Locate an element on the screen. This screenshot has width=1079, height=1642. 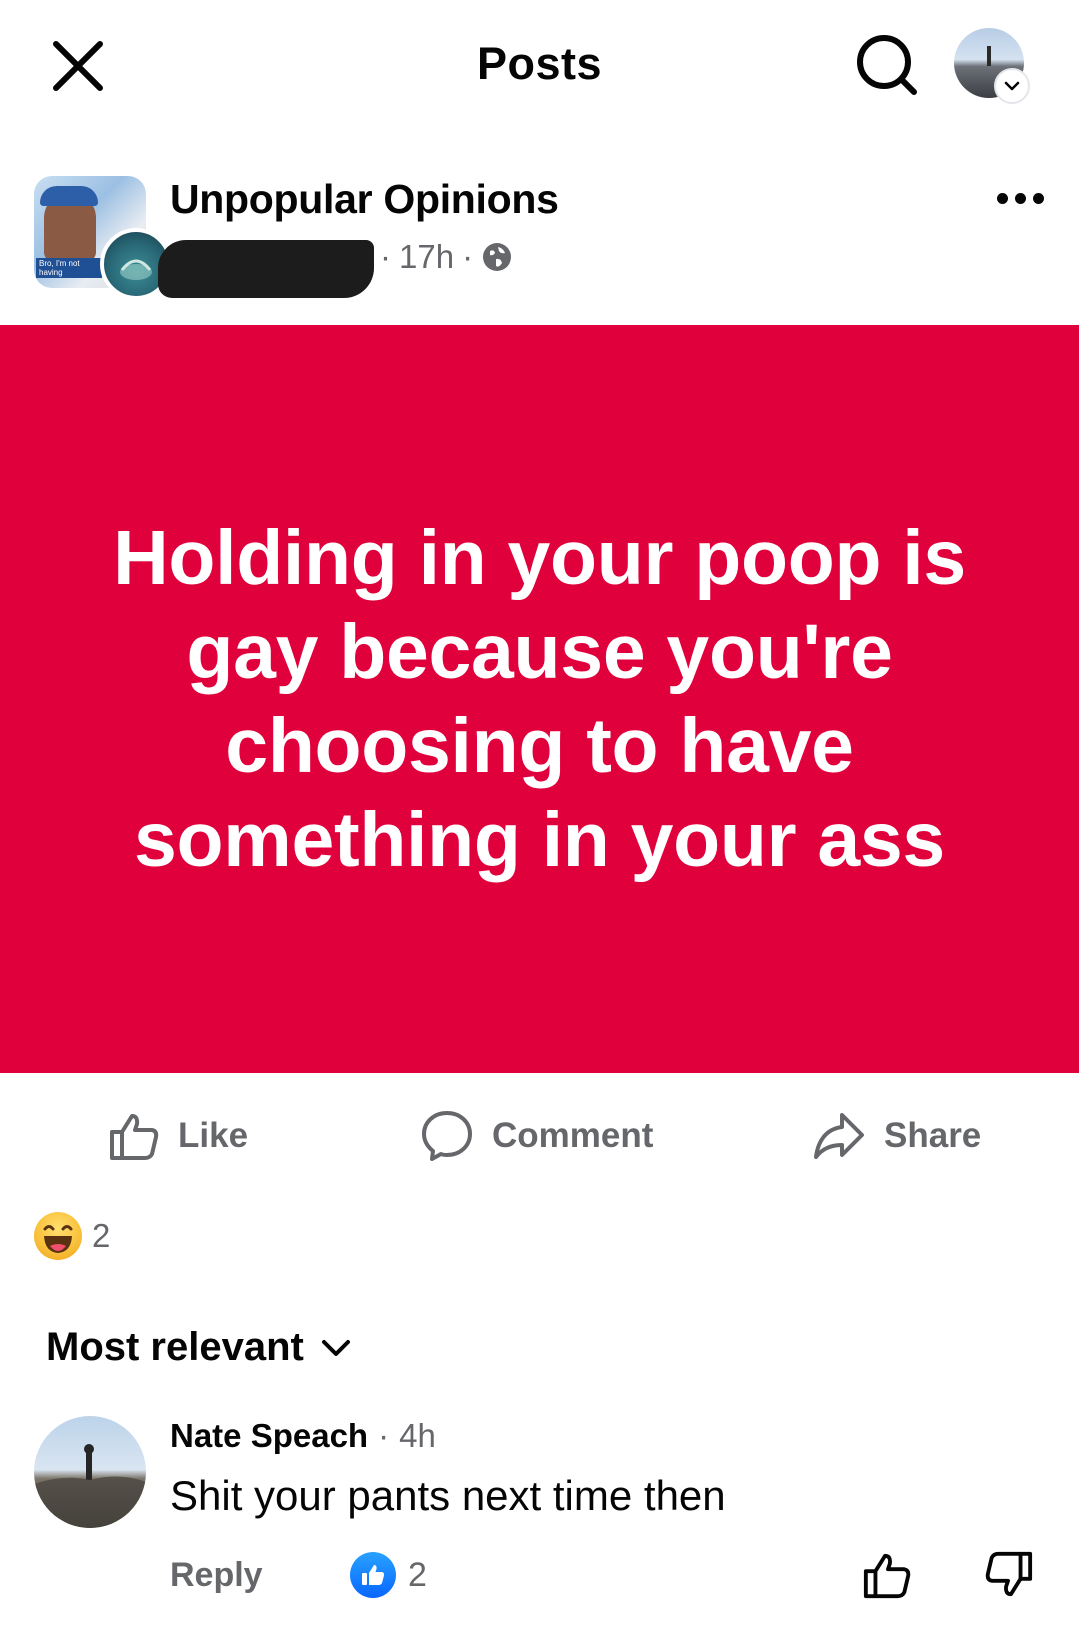
like-button: Like is located at coordinates (178, 1136).